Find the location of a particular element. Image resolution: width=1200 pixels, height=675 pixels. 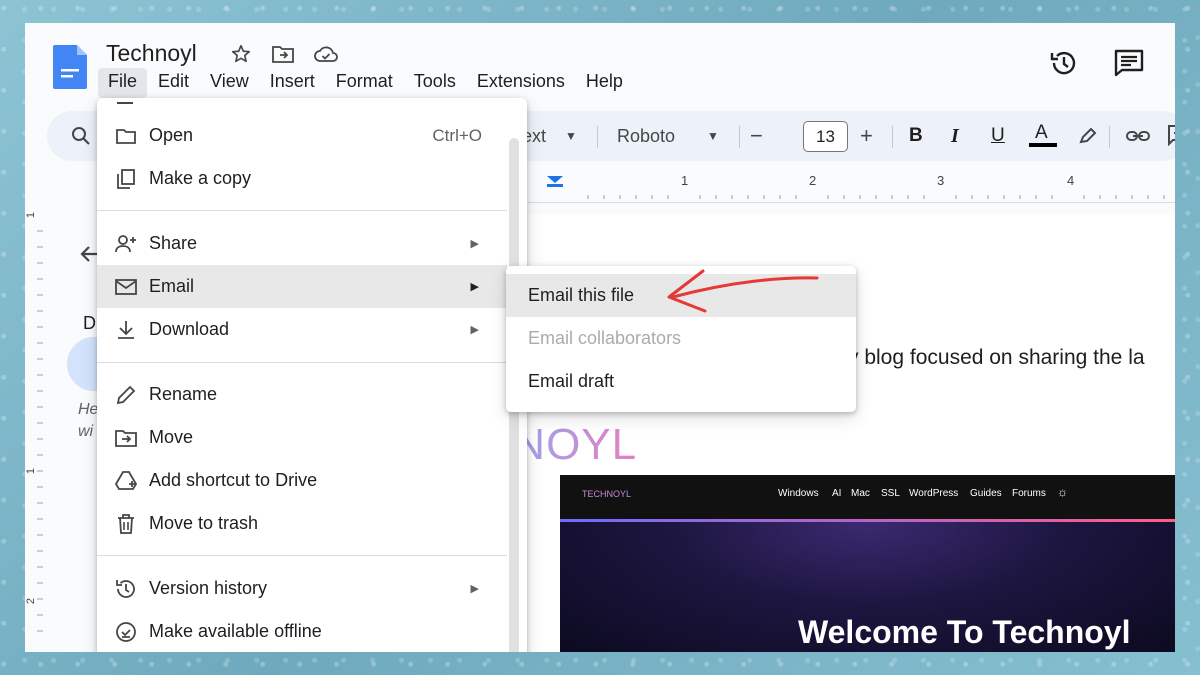

sun-icon: ☼ is located at coordinates (1062, 492).